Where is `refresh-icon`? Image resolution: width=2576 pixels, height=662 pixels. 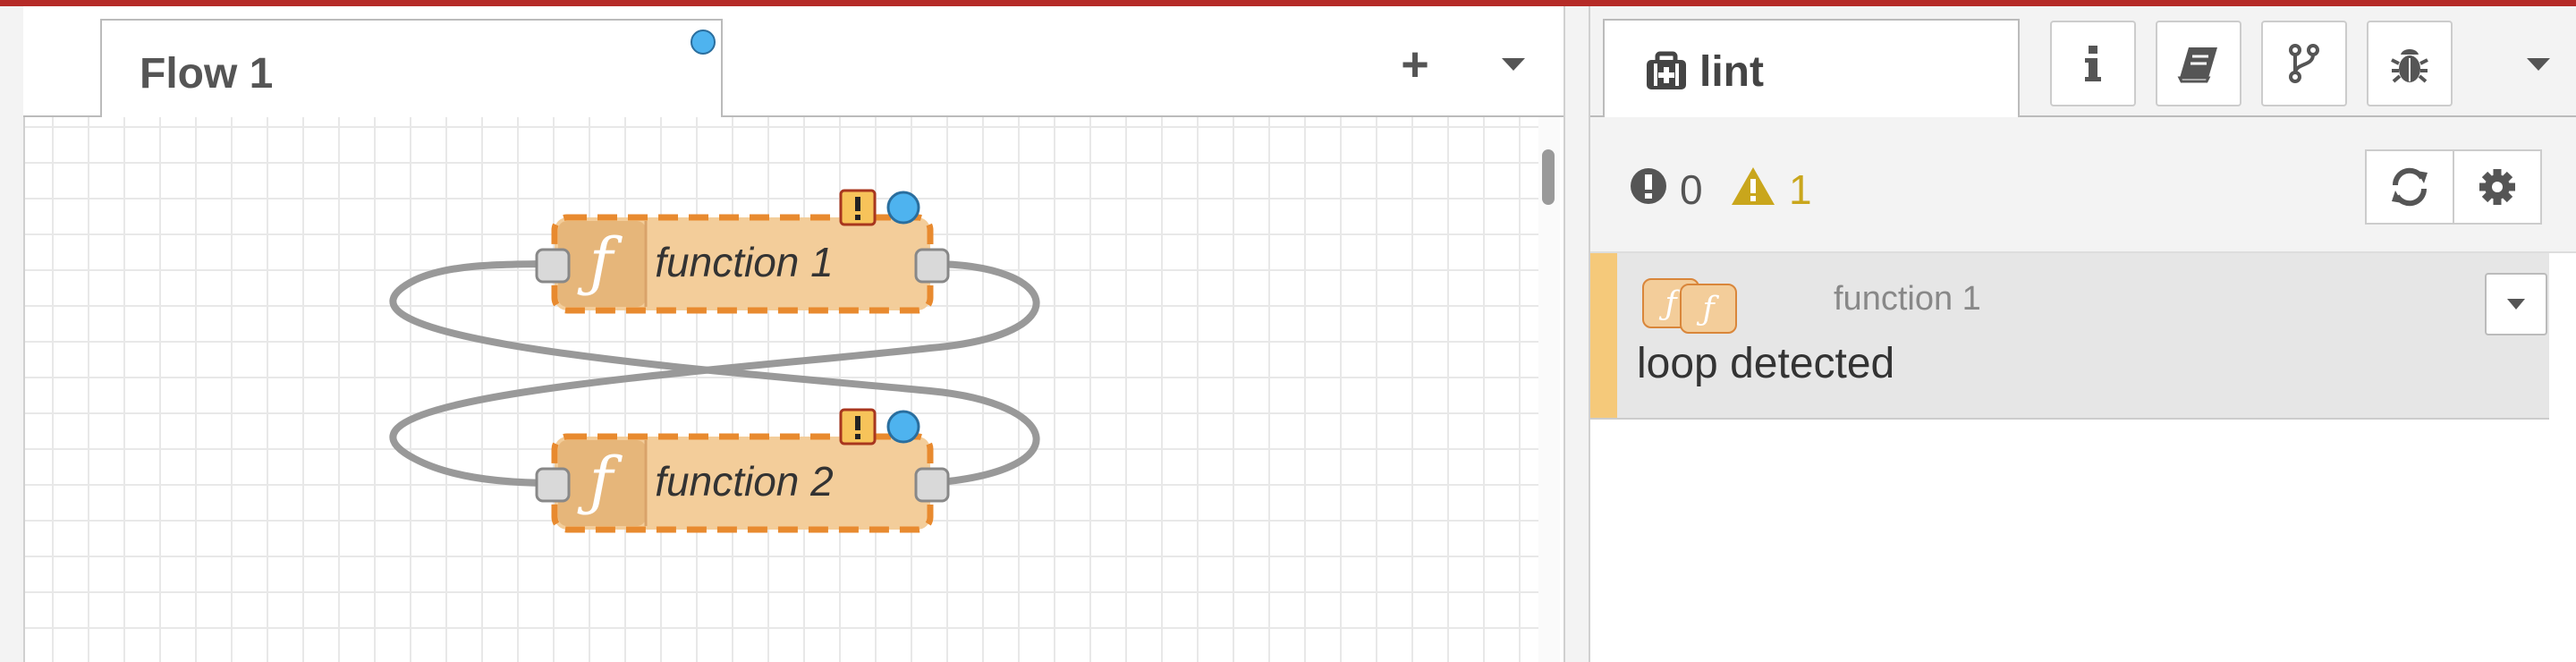
refresh-icon is located at coordinates (2410, 187).